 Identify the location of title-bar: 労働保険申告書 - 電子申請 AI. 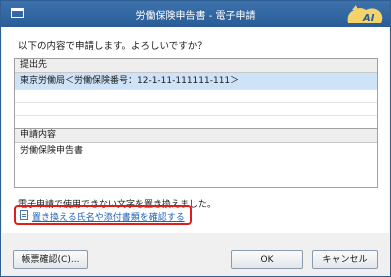
(195, 14).